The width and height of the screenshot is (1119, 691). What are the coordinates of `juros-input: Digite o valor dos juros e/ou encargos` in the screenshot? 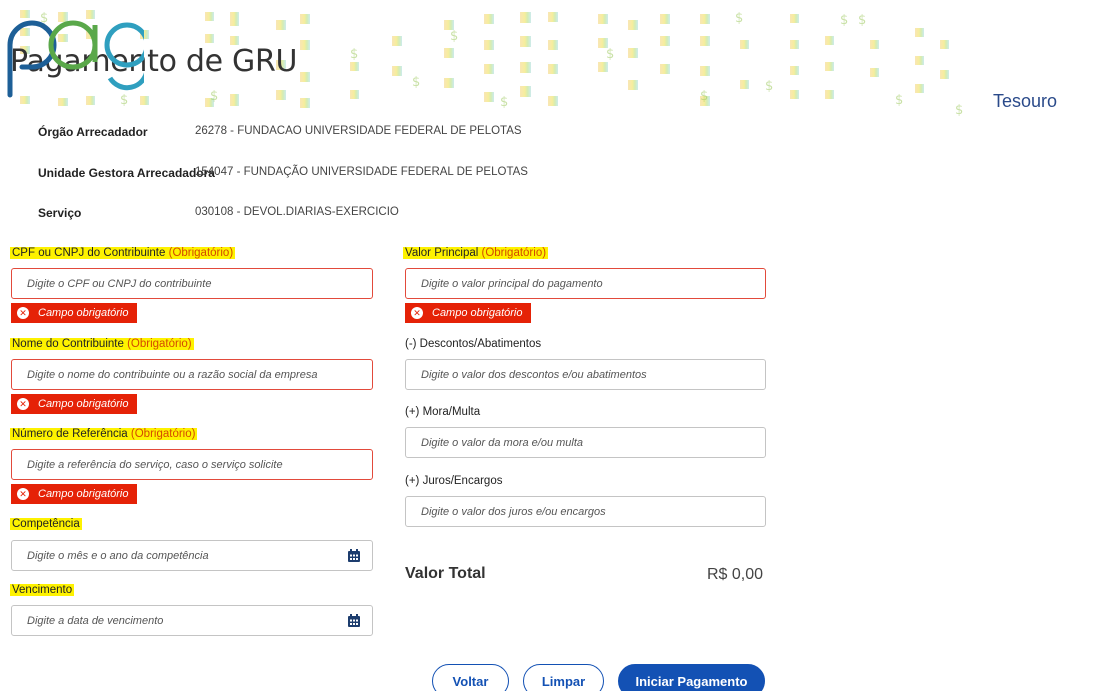 It's located at (585, 511).